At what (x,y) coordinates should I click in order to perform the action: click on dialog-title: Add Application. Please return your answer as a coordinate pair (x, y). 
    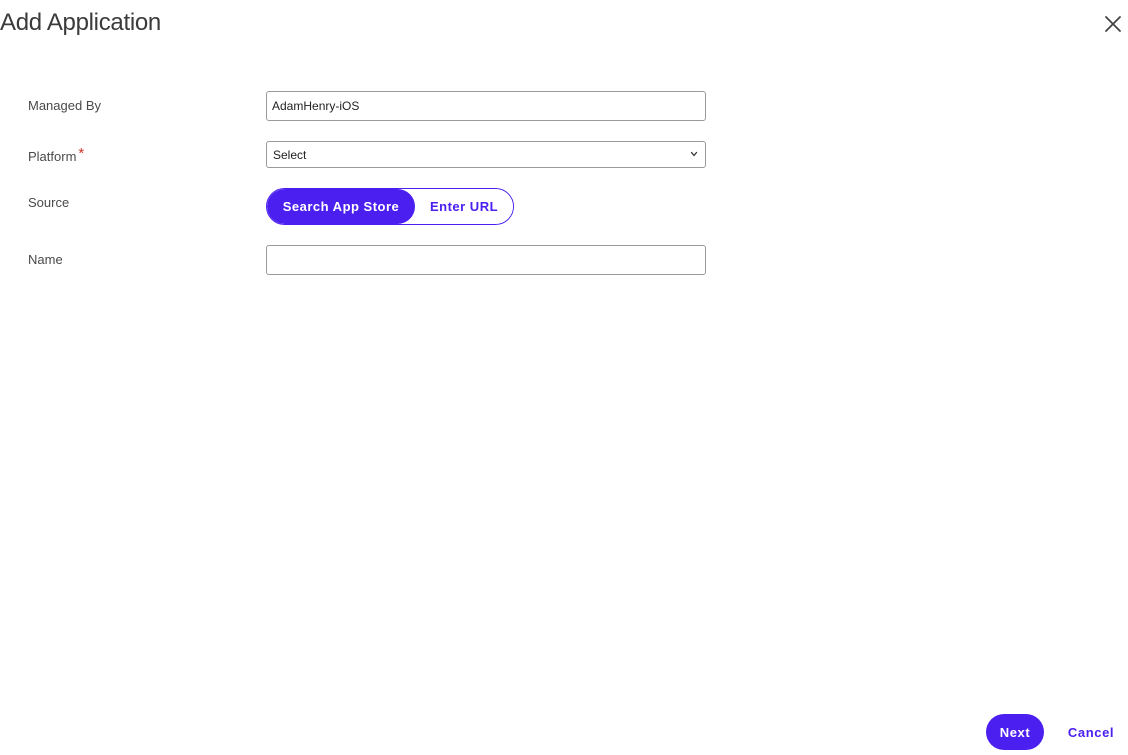
    Looking at the image, I should click on (80, 22).